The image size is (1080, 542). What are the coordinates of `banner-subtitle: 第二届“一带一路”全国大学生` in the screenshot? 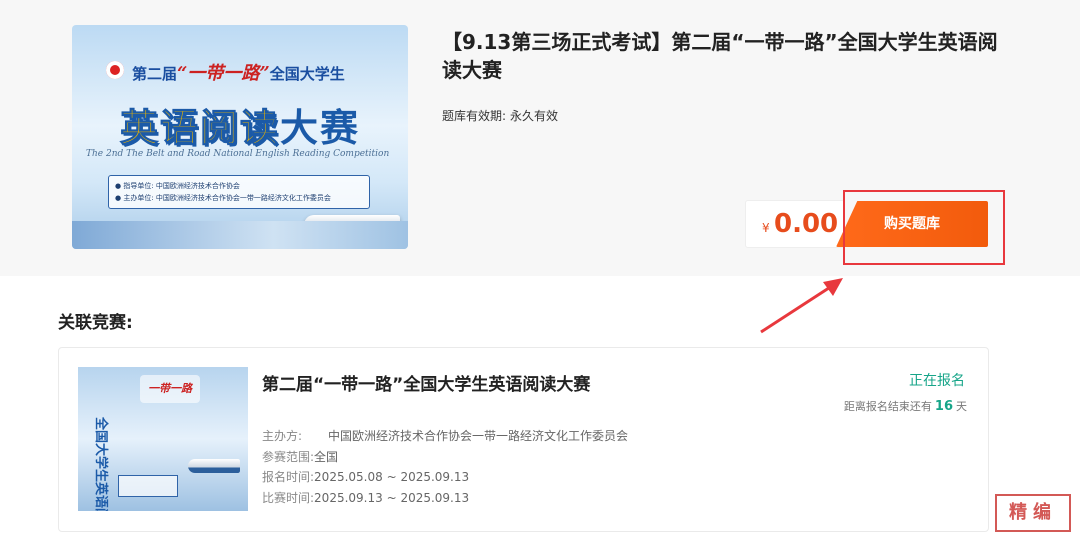 It's located at (238, 72).